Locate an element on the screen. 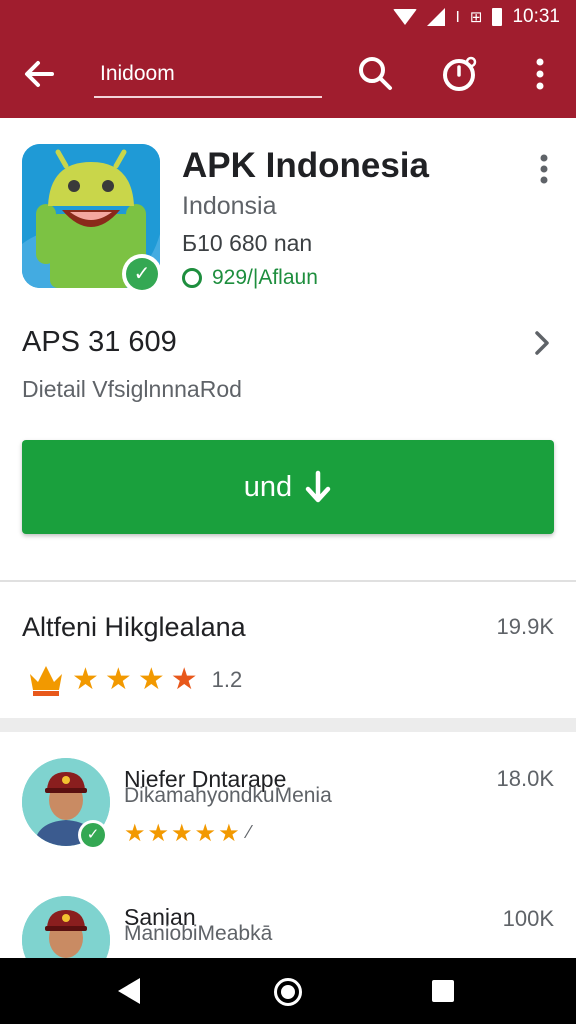 The height and width of the screenshot is (1024, 576). nav-home-icon is located at coordinates (288, 992).